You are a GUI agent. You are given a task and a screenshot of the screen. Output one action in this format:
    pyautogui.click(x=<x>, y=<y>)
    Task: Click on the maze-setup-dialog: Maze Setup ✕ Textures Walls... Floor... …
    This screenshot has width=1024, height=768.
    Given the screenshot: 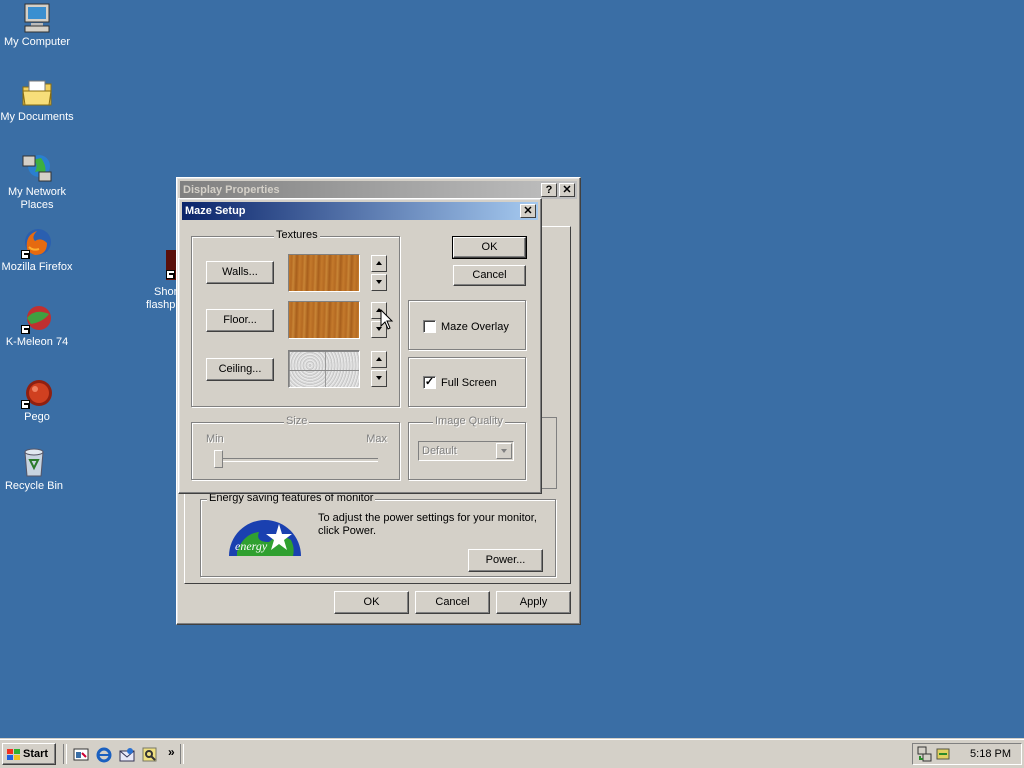 What is the action you would take?
    pyautogui.click(x=360, y=346)
    